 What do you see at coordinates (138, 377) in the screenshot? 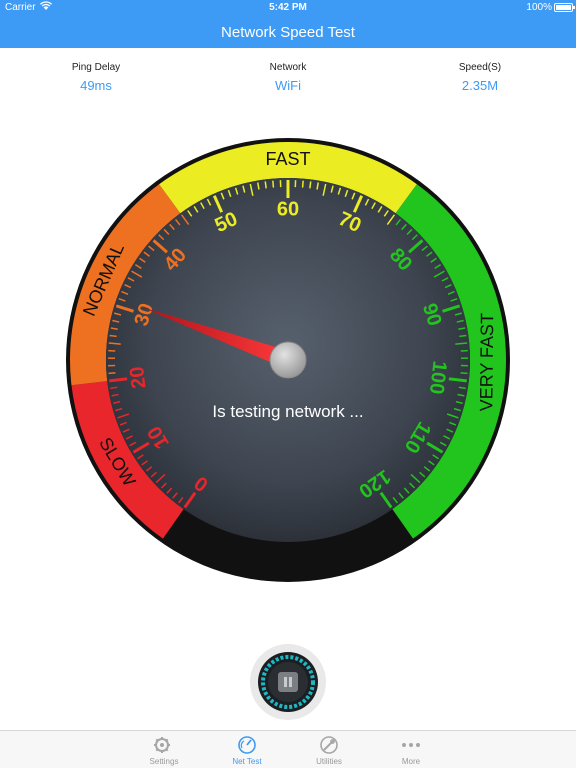
I see `tick-label: 20` at bounding box center [138, 377].